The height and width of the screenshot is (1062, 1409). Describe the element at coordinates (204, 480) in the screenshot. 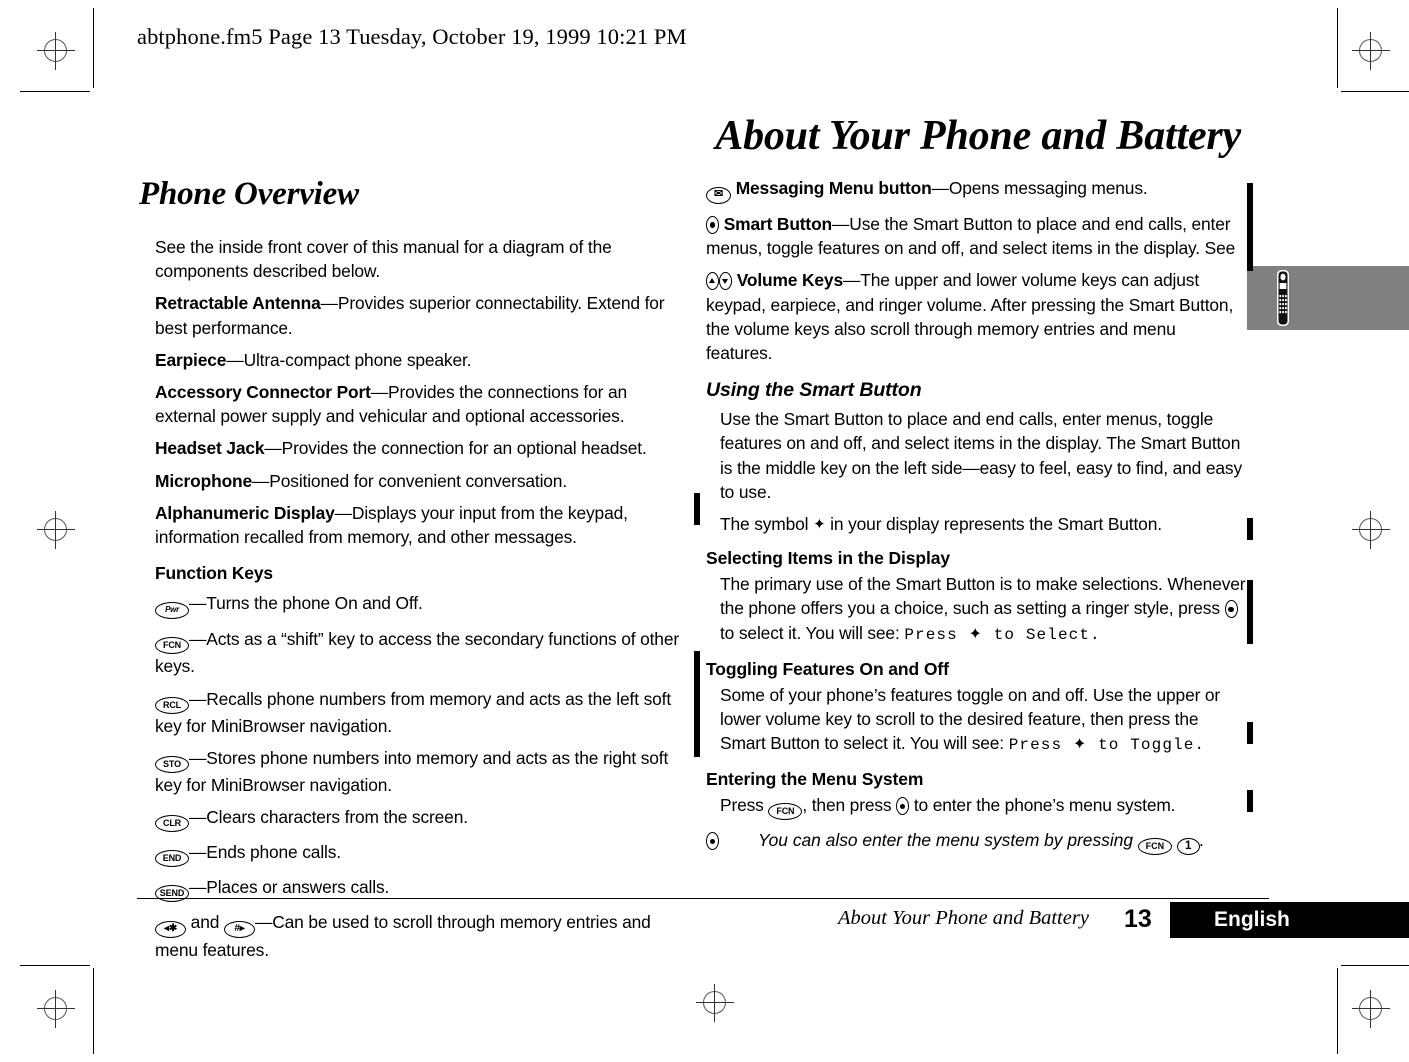

I see `component-term: Microphone` at that location.